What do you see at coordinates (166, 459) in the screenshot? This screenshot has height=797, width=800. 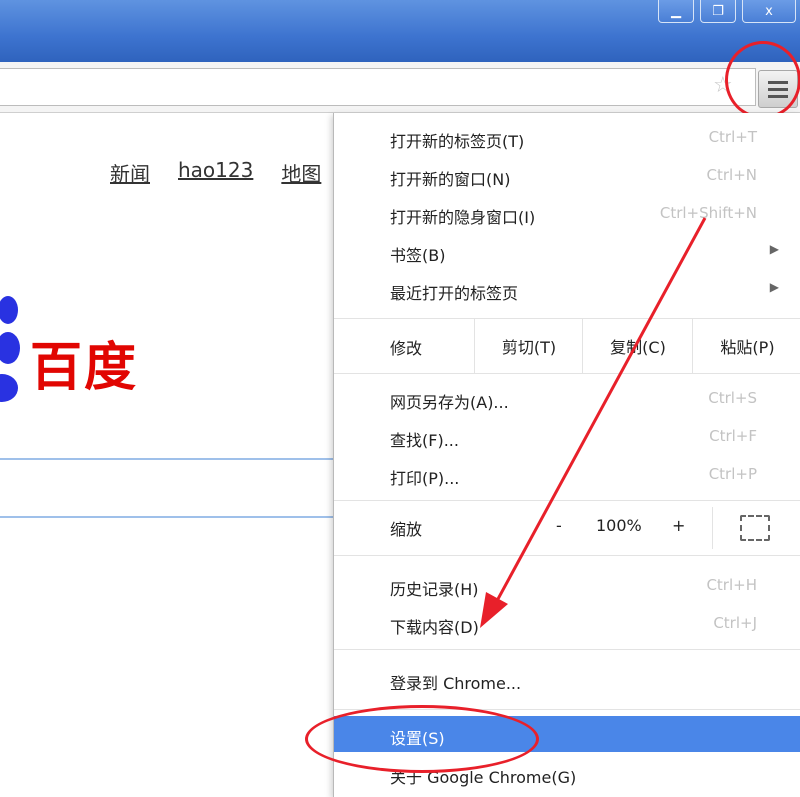 I see `search-box-top-border` at bounding box center [166, 459].